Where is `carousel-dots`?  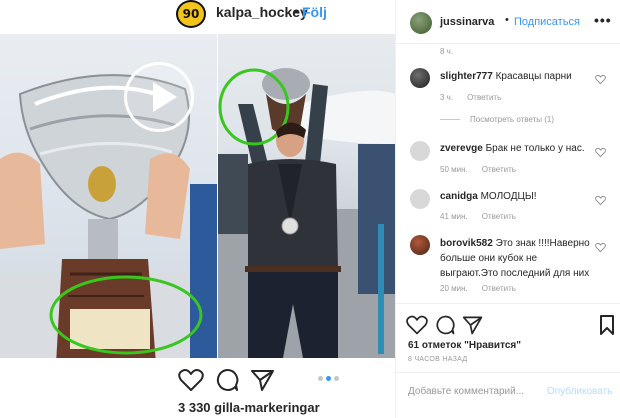
carousel-dots is located at coordinates (328, 378).